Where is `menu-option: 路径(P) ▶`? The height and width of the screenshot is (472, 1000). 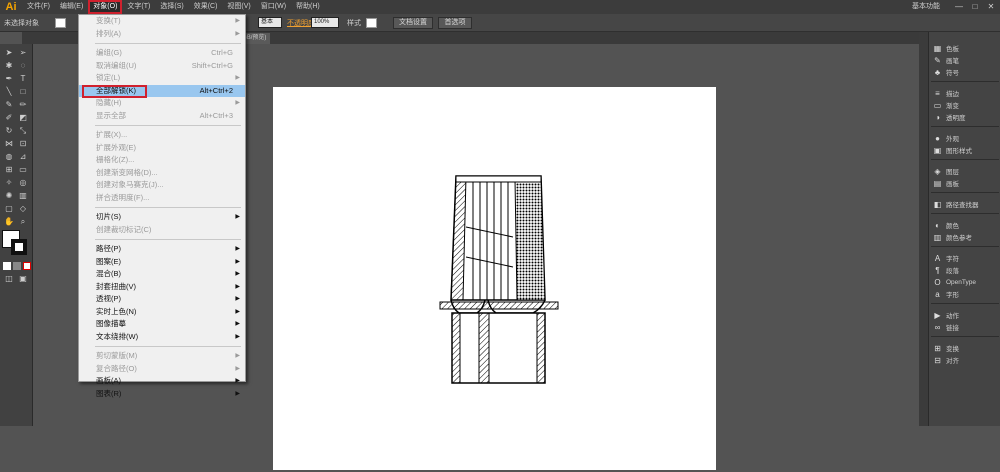
menu-option: 路径(P) ▶ is located at coordinates (162, 249).